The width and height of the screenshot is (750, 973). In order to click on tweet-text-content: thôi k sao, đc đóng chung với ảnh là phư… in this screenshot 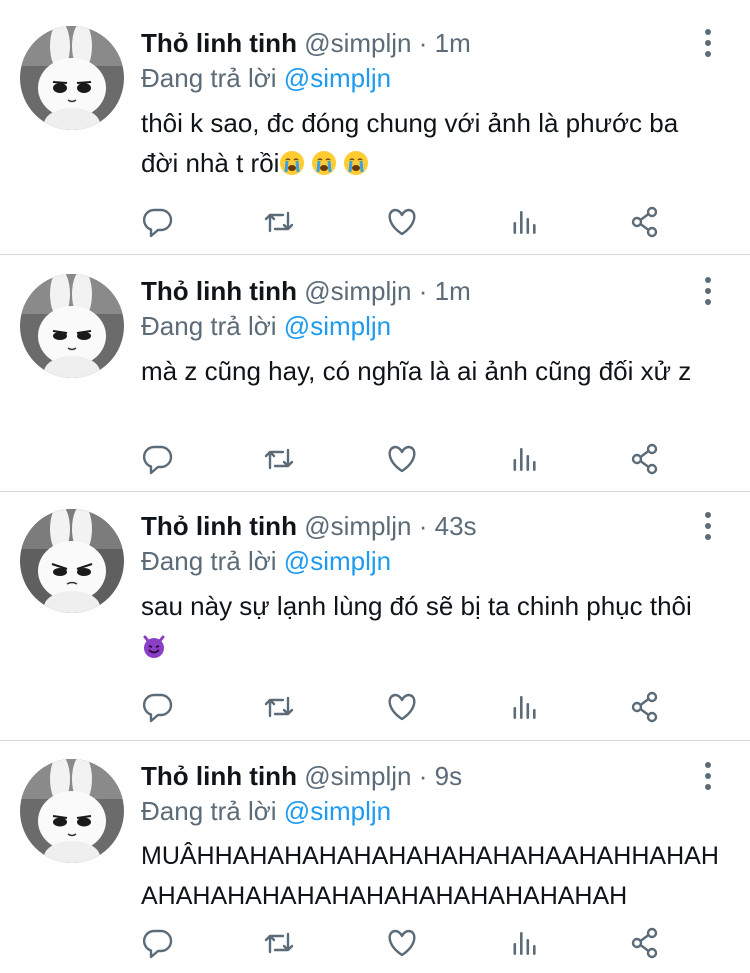, I will do `click(410, 143)`.